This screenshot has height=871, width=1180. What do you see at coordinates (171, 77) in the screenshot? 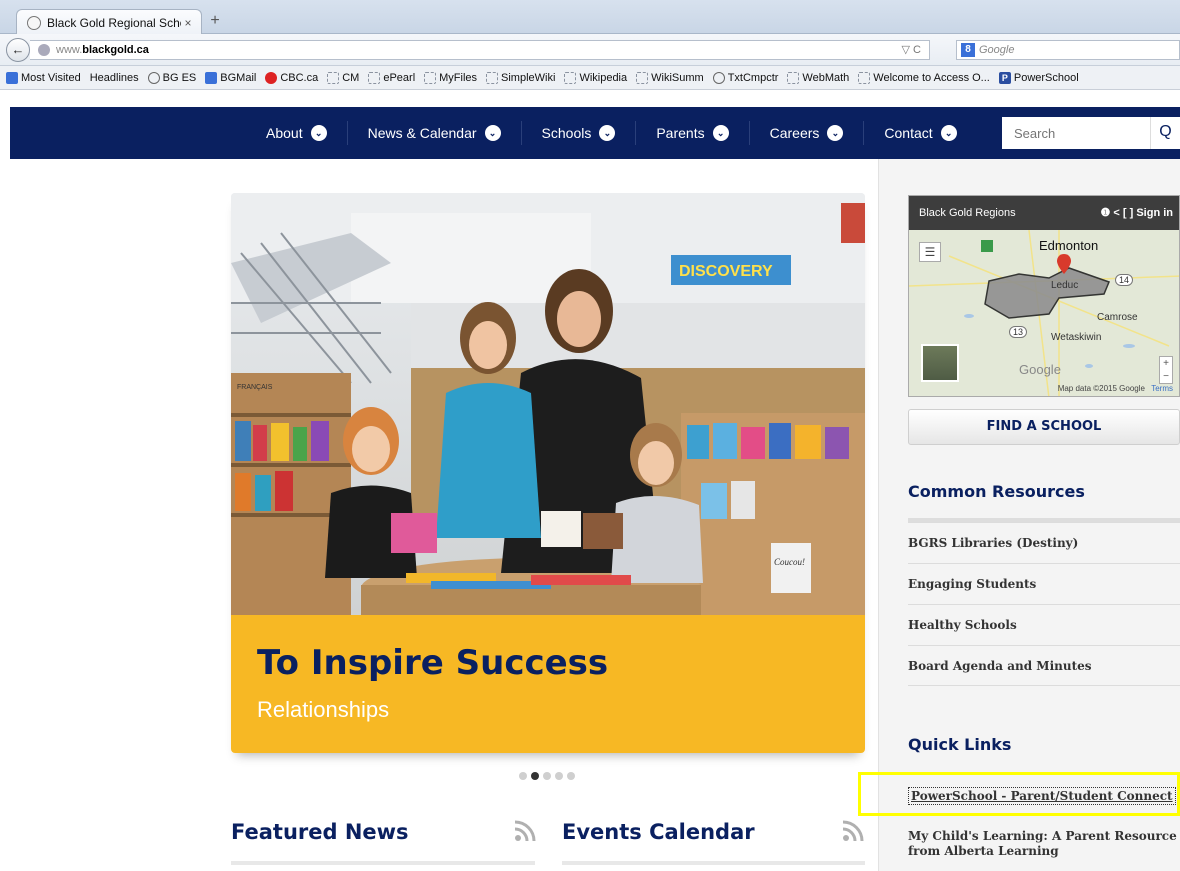
I see `bookmark-bg-es: BG ES` at bounding box center [171, 77].